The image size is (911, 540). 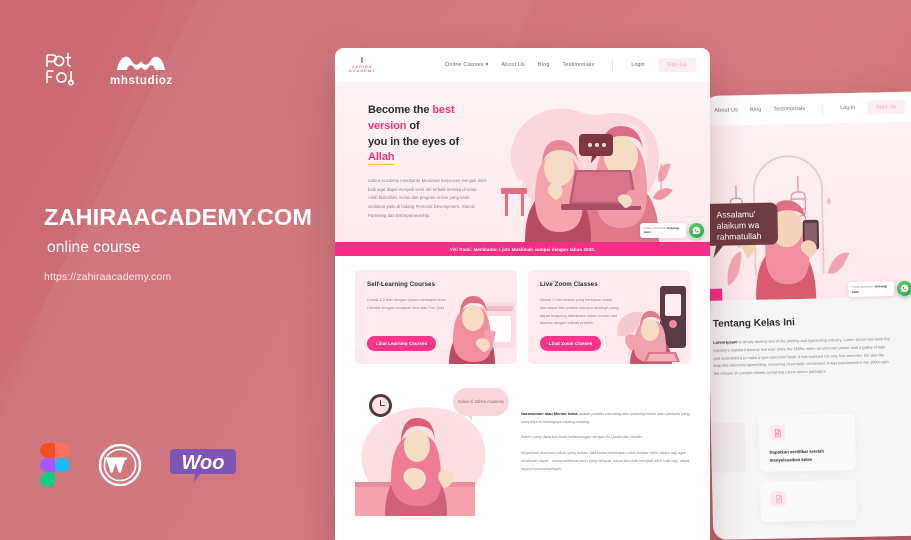 What do you see at coordinates (413, 125) in the screenshot?
I see `hero-heading-part2: of` at bounding box center [413, 125].